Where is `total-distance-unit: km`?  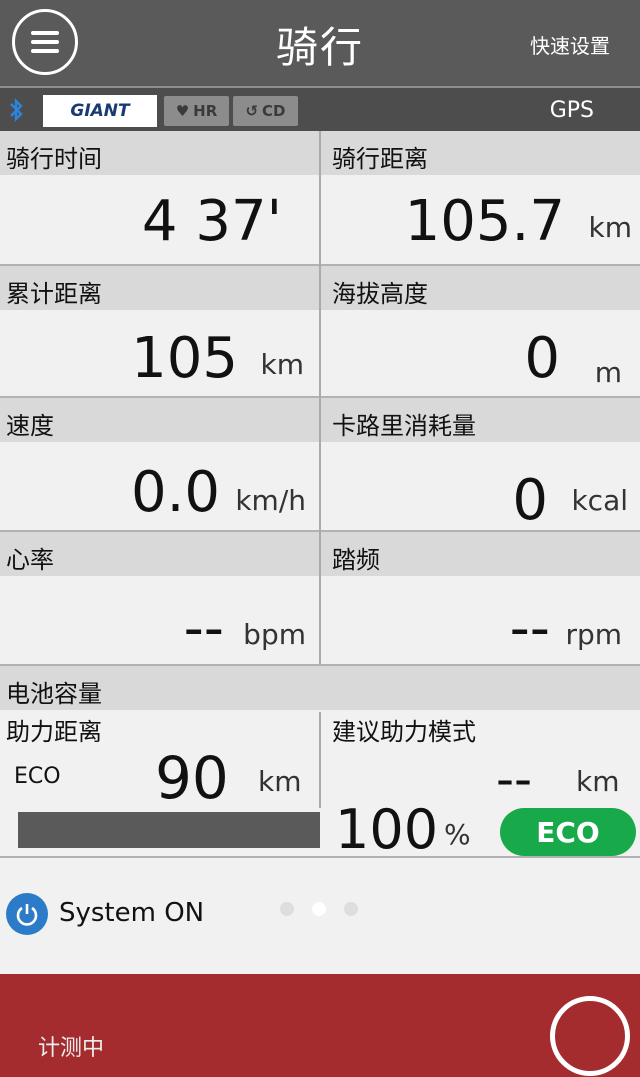
total-distance-unit: km is located at coordinates (282, 364).